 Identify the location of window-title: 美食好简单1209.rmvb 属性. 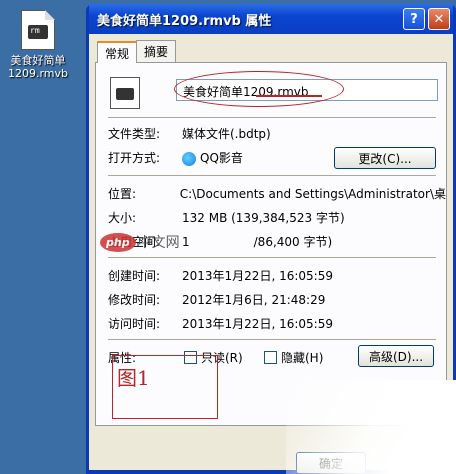
(184, 21).